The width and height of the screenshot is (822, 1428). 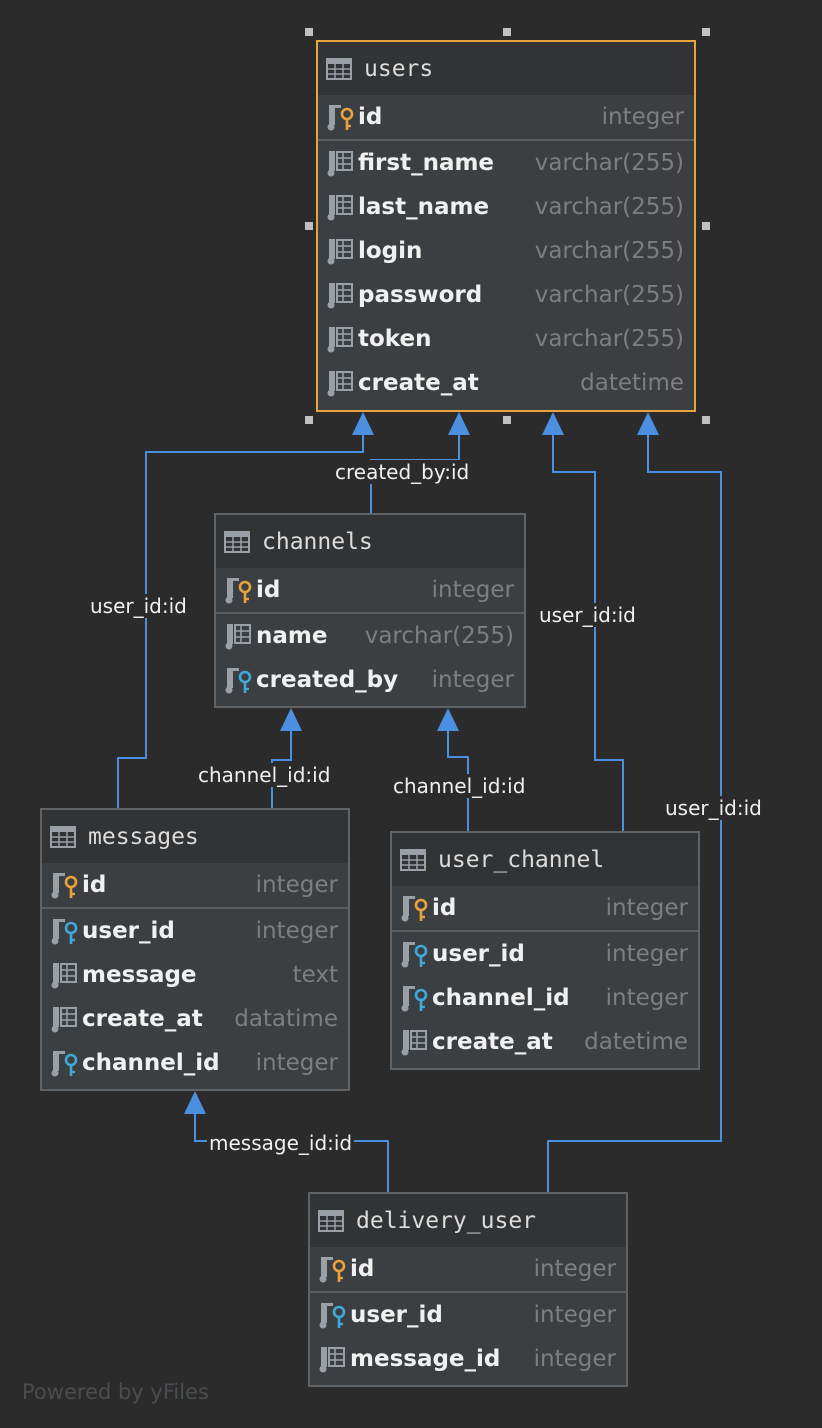 What do you see at coordinates (115, 1392) in the screenshot?
I see `powered-by-footer: Powered by yFiles` at bounding box center [115, 1392].